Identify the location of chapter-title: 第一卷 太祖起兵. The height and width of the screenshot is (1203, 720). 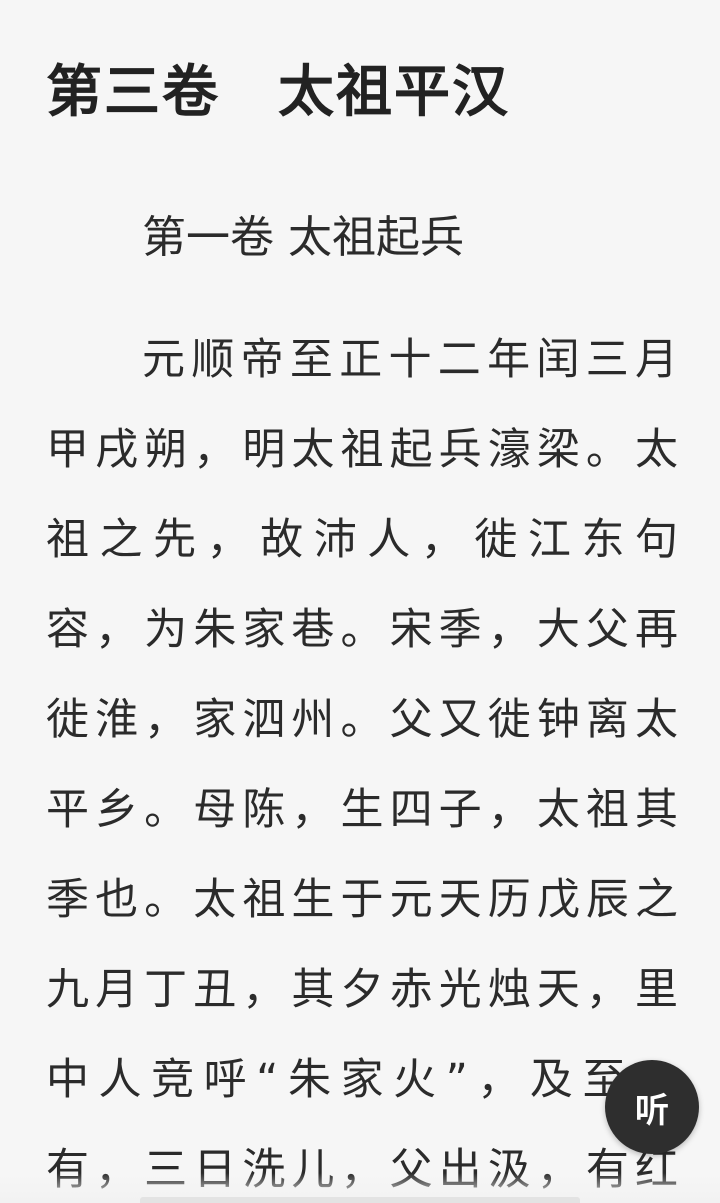
(303, 237).